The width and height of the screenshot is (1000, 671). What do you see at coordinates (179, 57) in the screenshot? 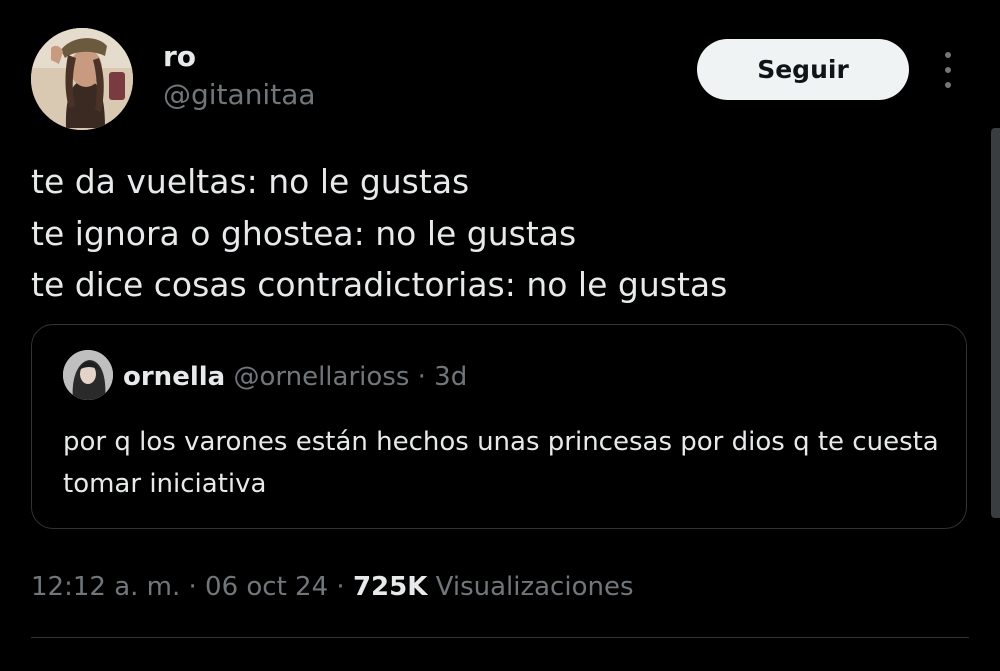
I see `author-display-name: ro` at bounding box center [179, 57].